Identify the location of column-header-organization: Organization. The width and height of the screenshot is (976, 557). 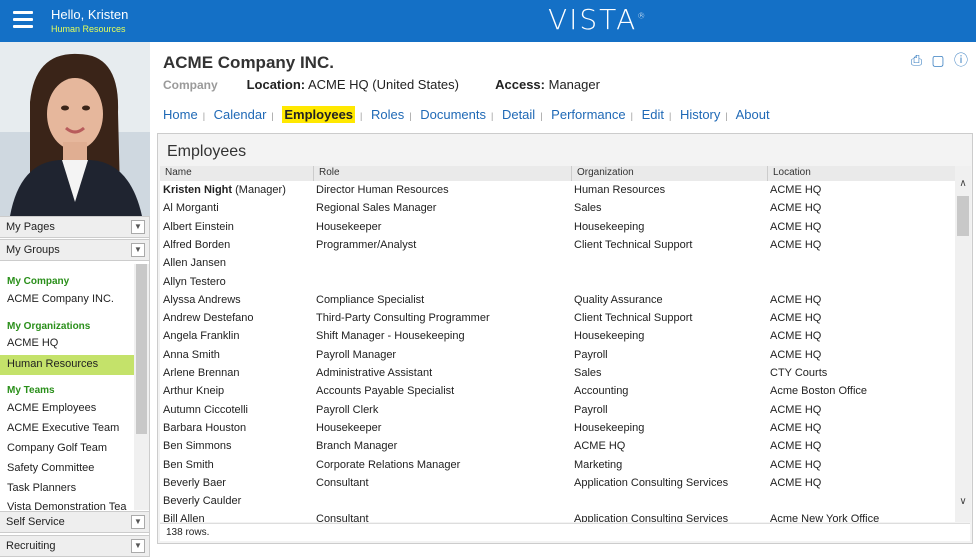
(670, 173).